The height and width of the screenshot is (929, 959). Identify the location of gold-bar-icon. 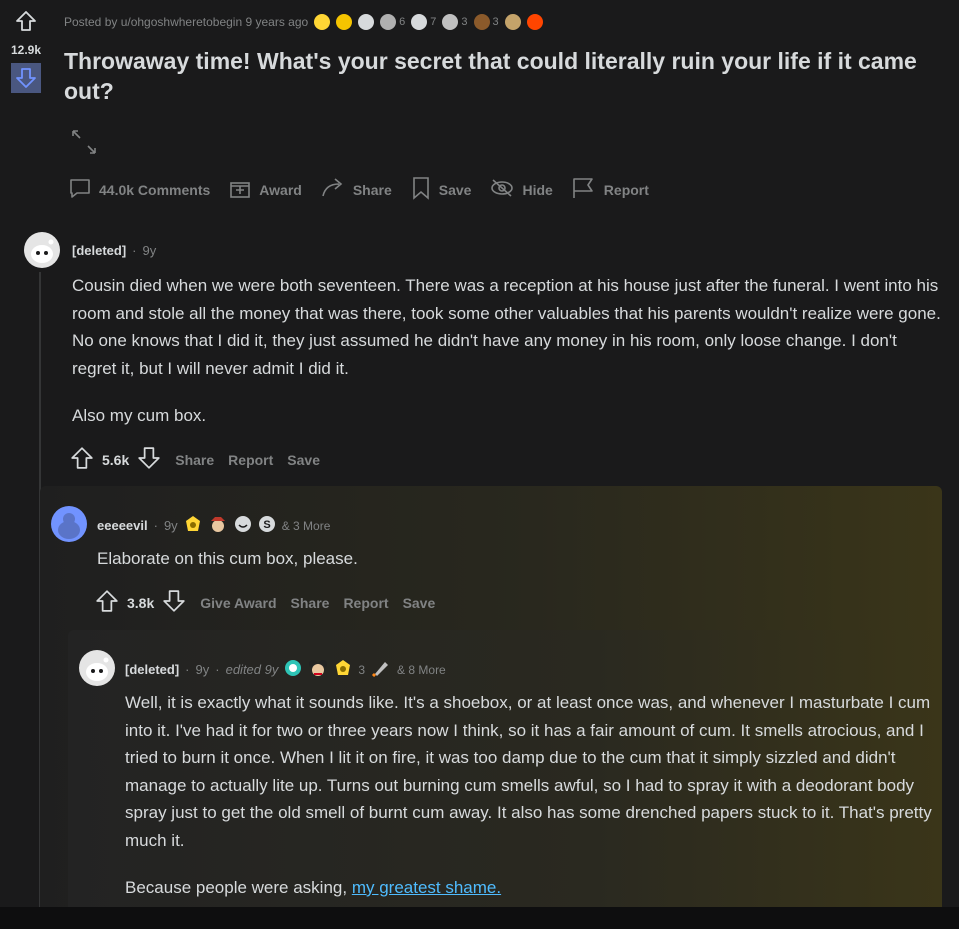
(322, 22).